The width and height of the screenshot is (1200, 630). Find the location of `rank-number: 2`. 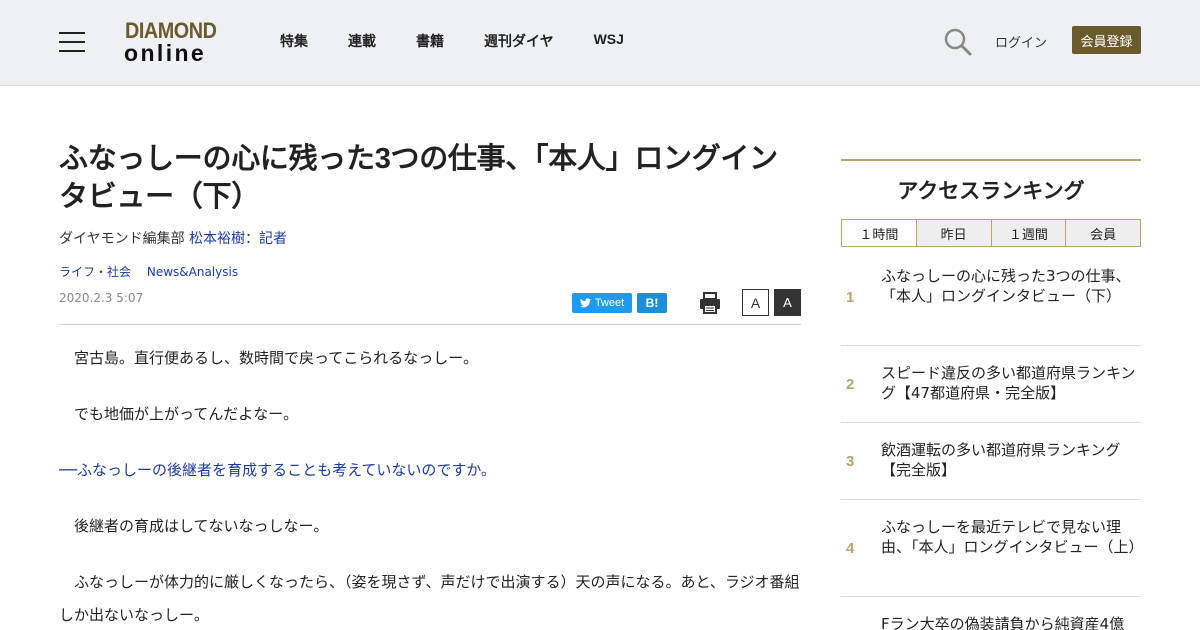

rank-number: 2 is located at coordinates (850, 384).